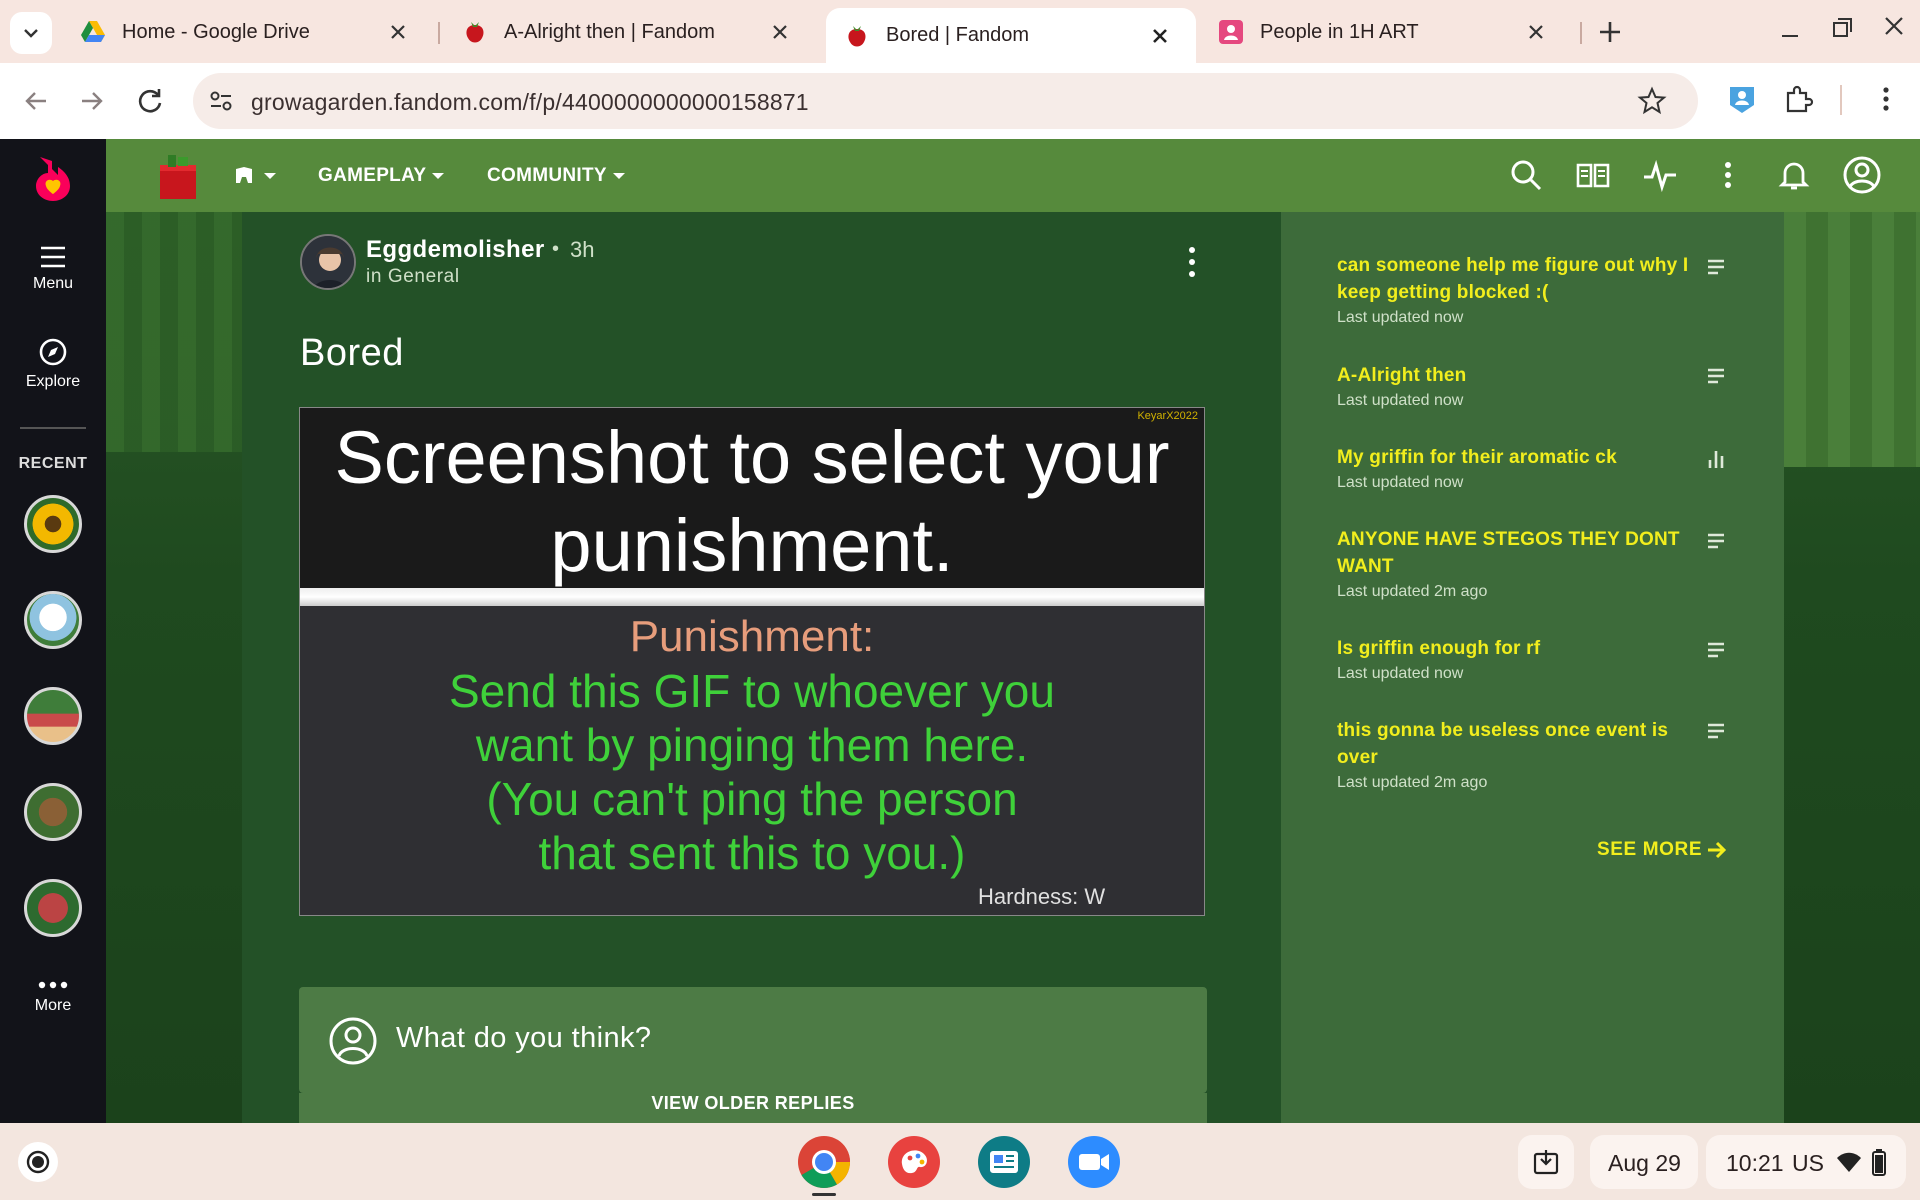 This screenshot has width=1920, height=1200. I want to click on shelf-date: Aug 29, so click(1644, 1163).